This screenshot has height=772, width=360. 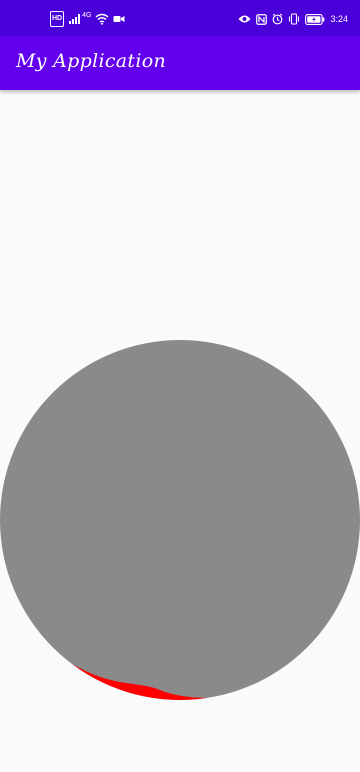 I want to click on status-right-group: 3:24, so click(x=293, y=19).